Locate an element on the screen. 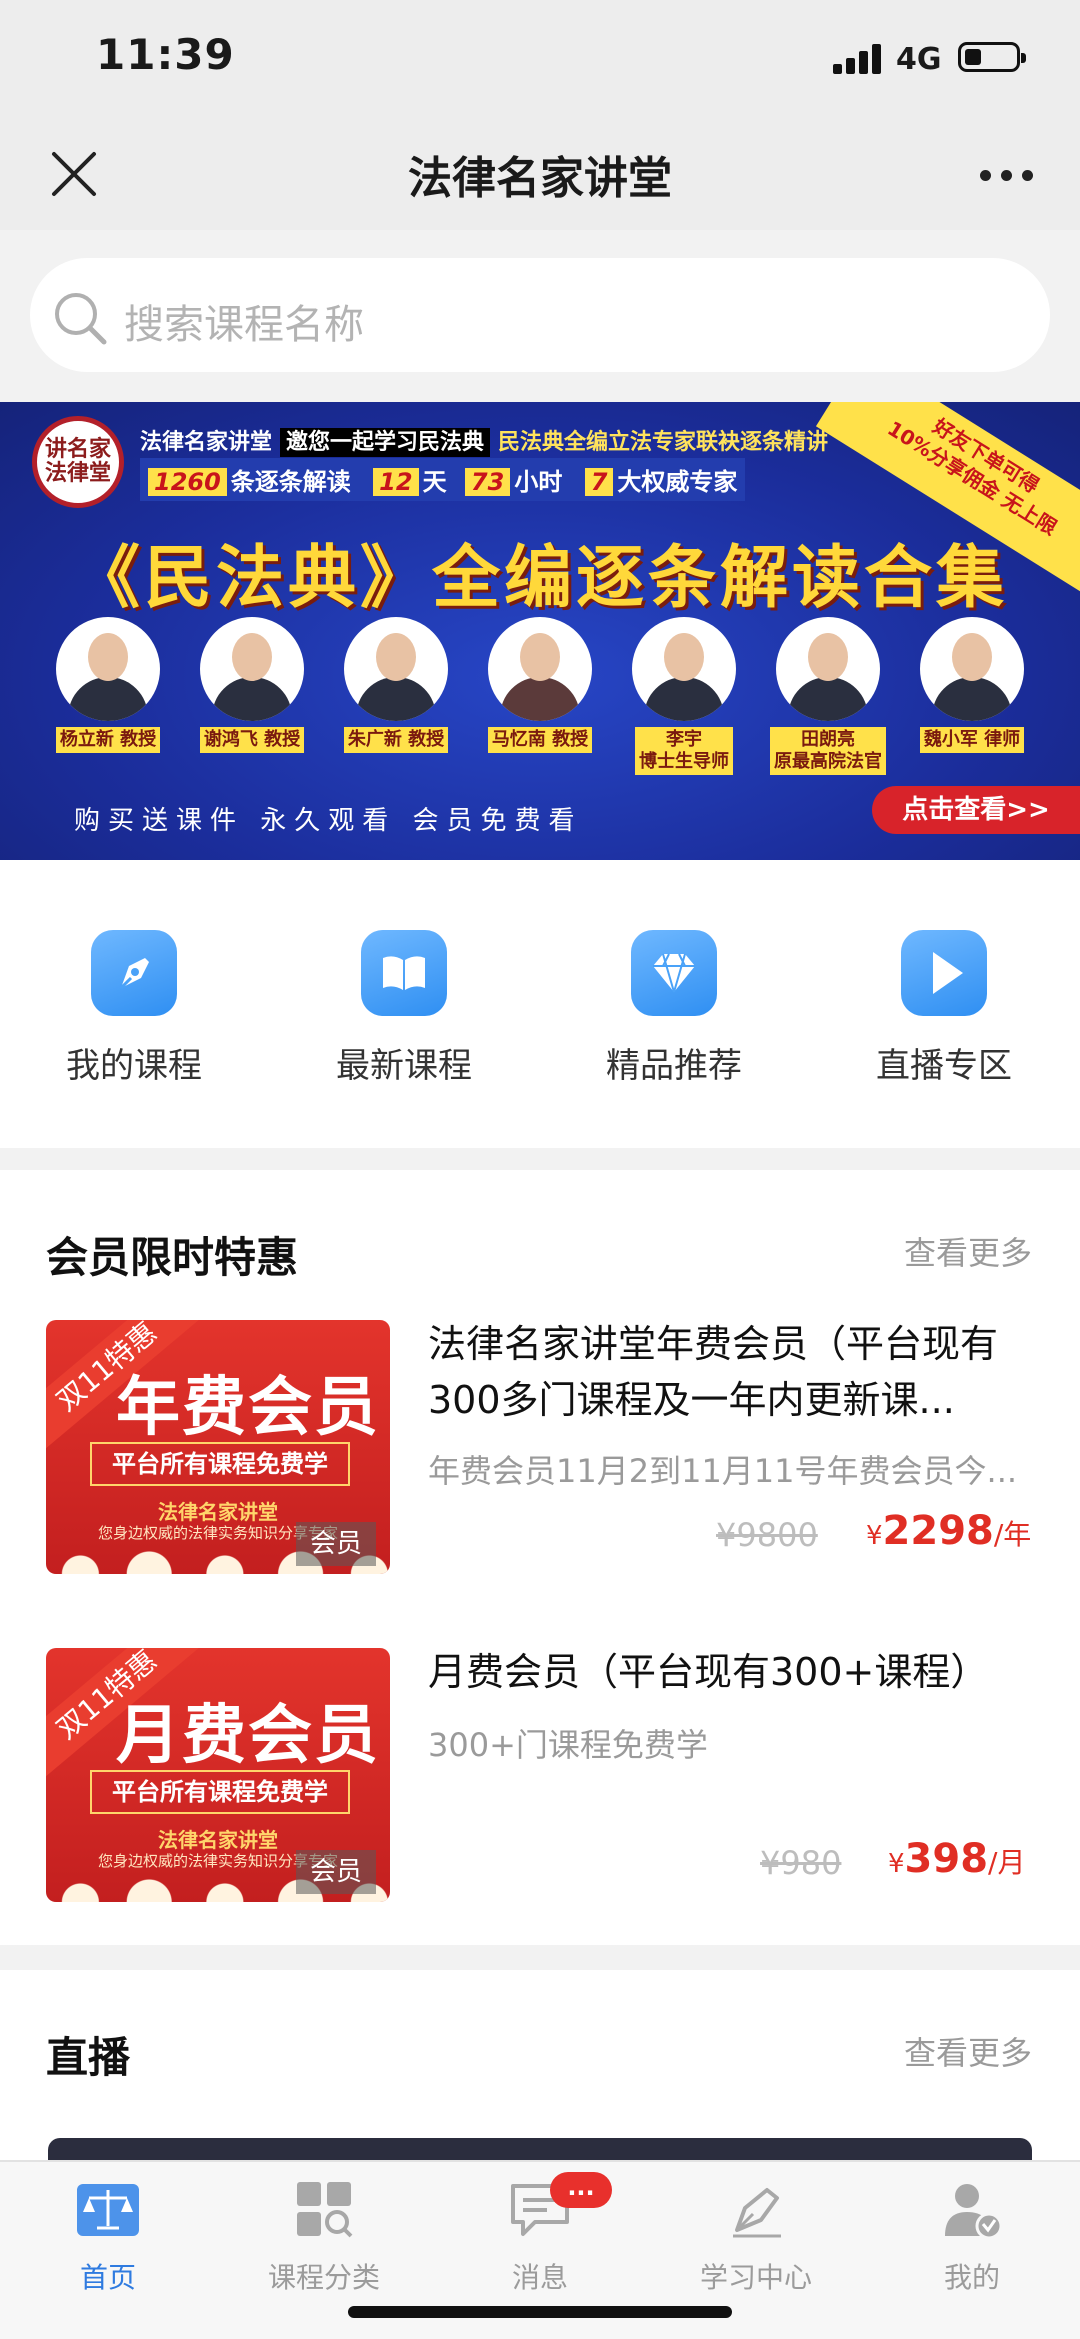  home-icon is located at coordinates (108, 2210).